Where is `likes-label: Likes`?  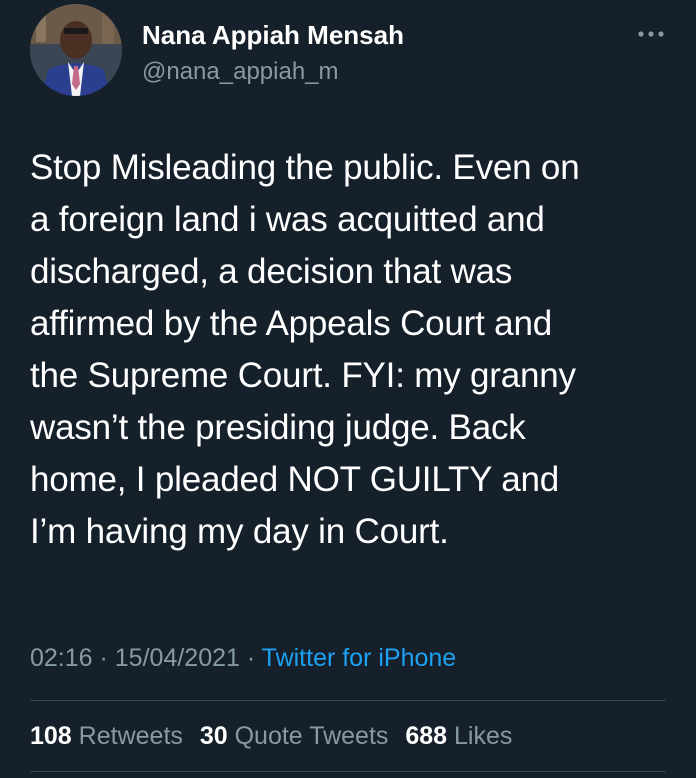
likes-label: Likes is located at coordinates (483, 736).